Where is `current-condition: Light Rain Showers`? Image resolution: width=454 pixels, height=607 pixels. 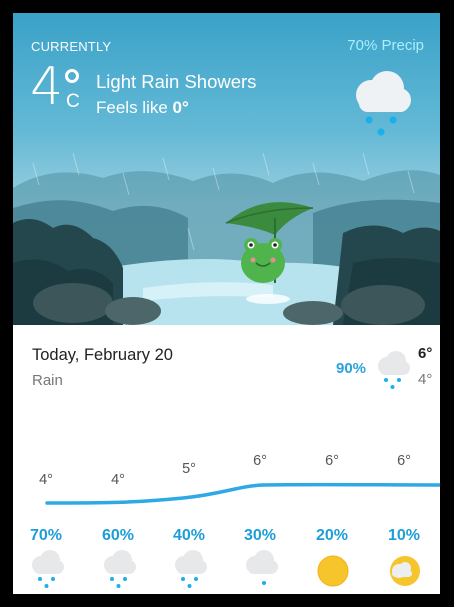
current-condition: Light Rain Showers is located at coordinates (176, 81).